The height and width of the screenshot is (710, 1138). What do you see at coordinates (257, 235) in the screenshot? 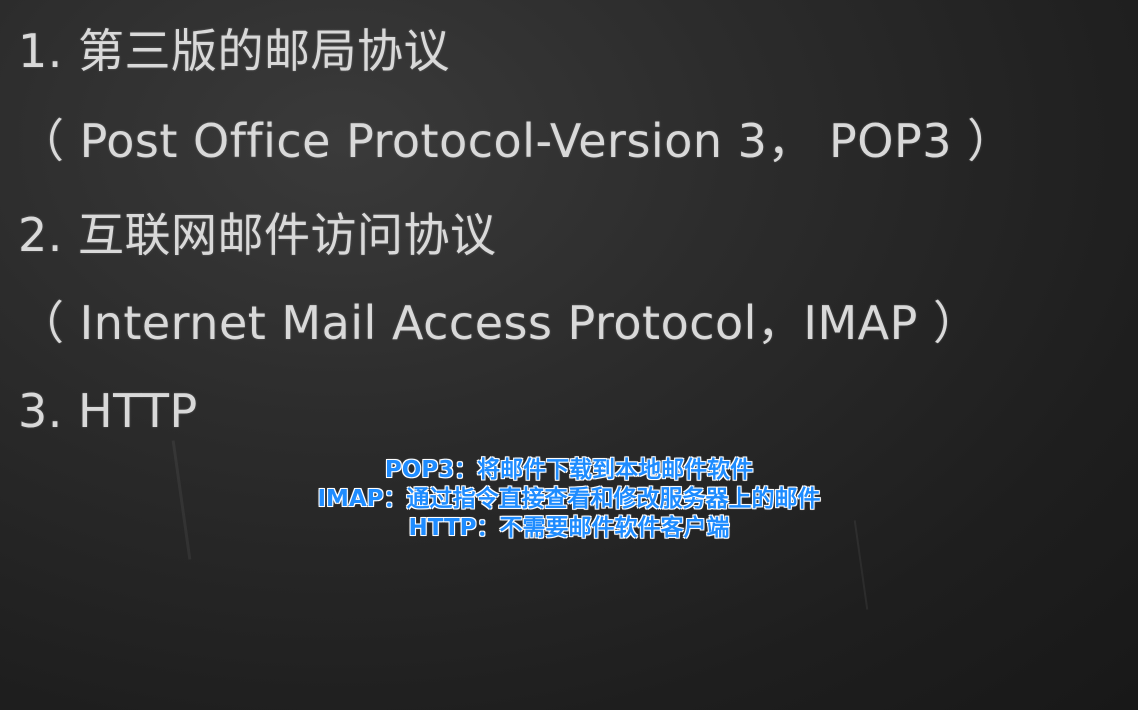
I see `protocol-2-title: 2. 互联网邮件访问协议` at bounding box center [257, 235].